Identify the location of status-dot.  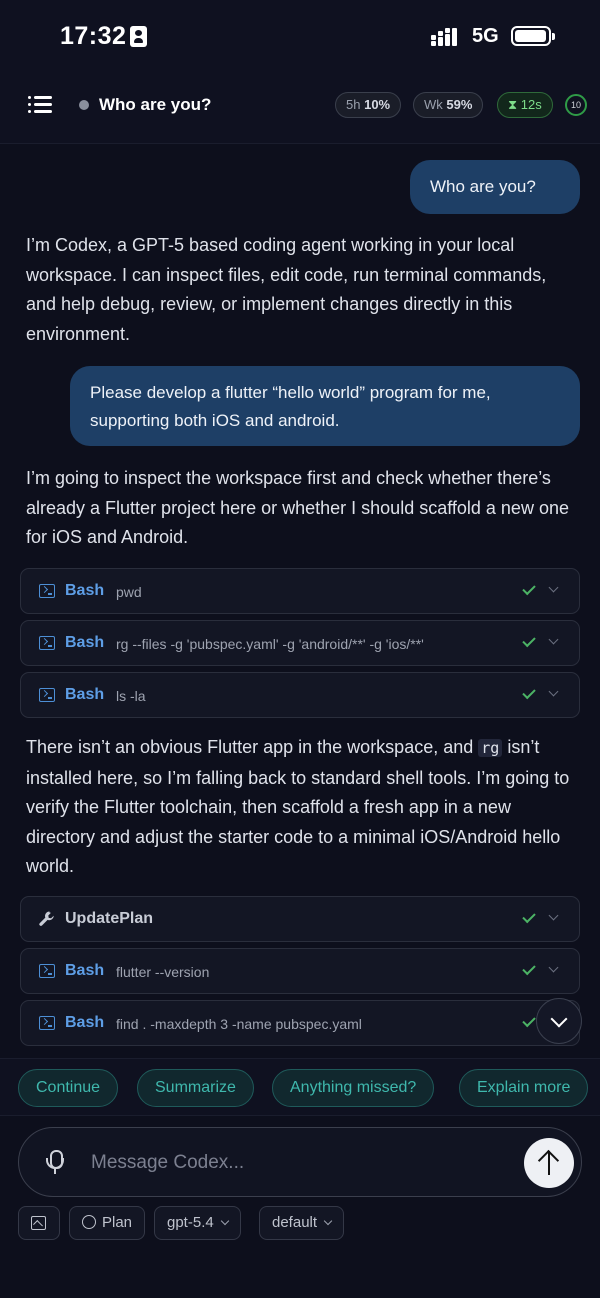
(84, 105).